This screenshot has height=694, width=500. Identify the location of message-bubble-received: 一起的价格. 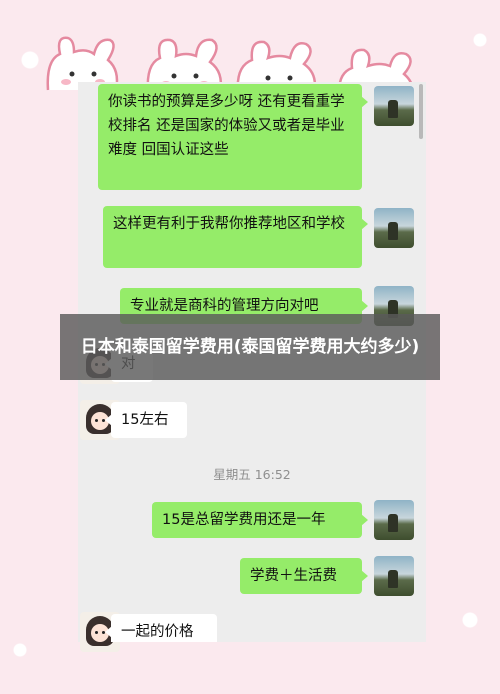
(161, 628).